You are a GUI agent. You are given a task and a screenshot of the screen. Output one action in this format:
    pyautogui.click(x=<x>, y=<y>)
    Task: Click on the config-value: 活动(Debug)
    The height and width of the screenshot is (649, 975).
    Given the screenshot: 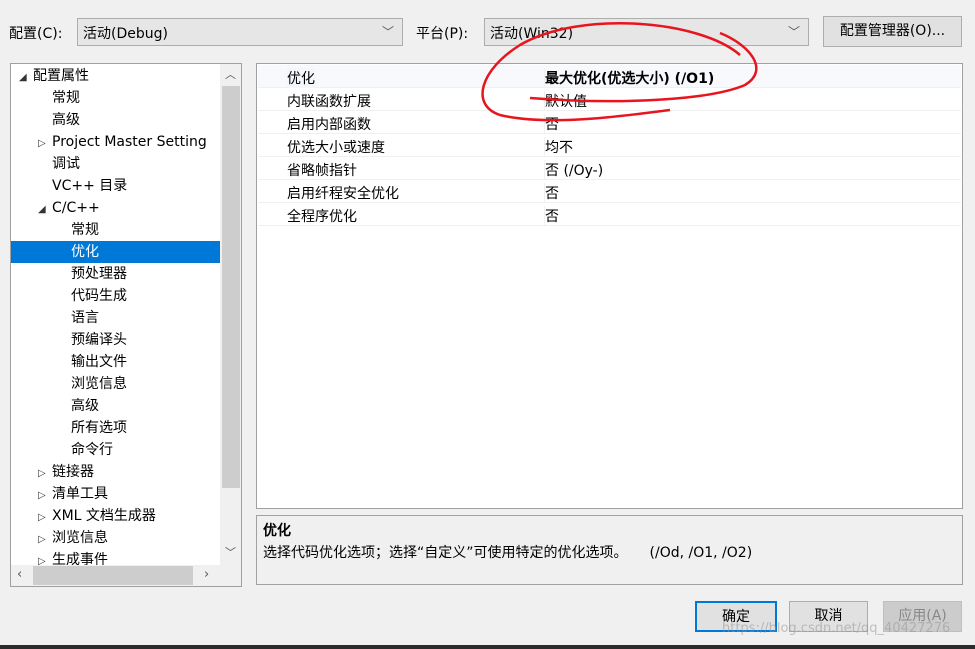 What is the action you would take?
    pyautogui.click(x=125, y=34)
    